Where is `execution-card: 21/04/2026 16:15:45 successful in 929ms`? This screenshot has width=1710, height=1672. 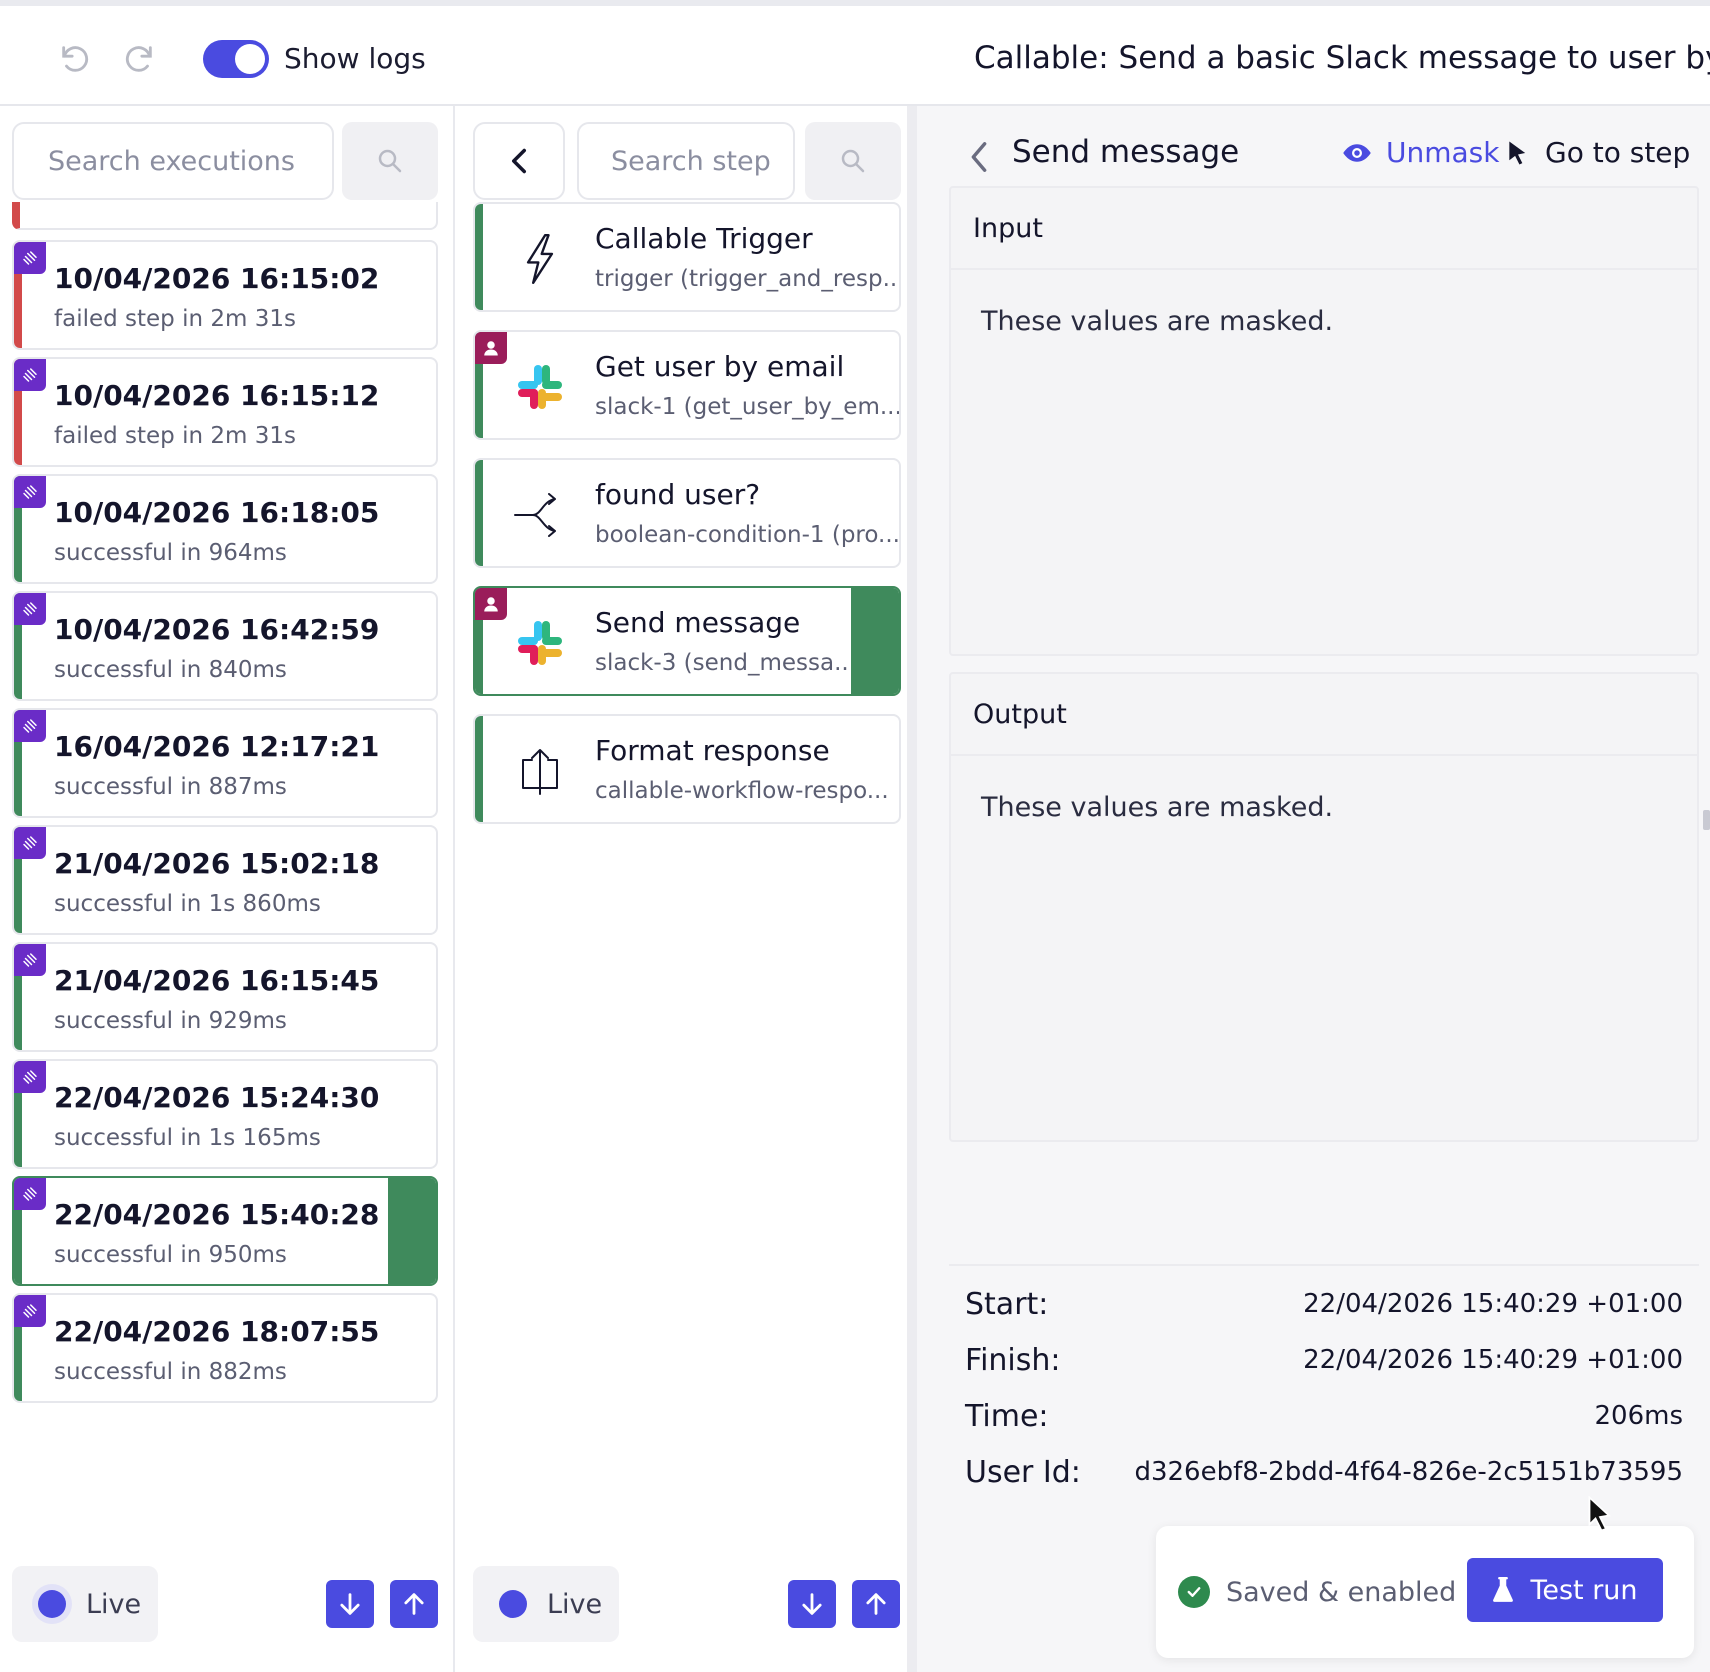 execution-card: 21/04/2026 16:15:45 successful in 929ms is located at coordinates (225, 997).